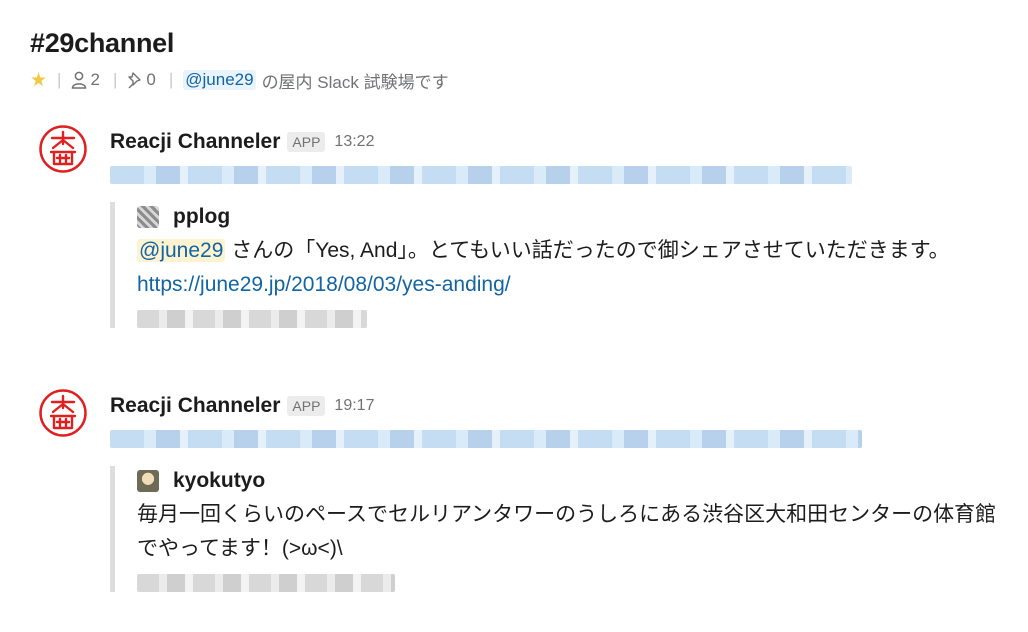 The image size is (1028, 632). What do you see at coordinates (219, 480) in the screenshot?
I see `attachment-author-name: kyokutyo` at bounding box center [219, 480].